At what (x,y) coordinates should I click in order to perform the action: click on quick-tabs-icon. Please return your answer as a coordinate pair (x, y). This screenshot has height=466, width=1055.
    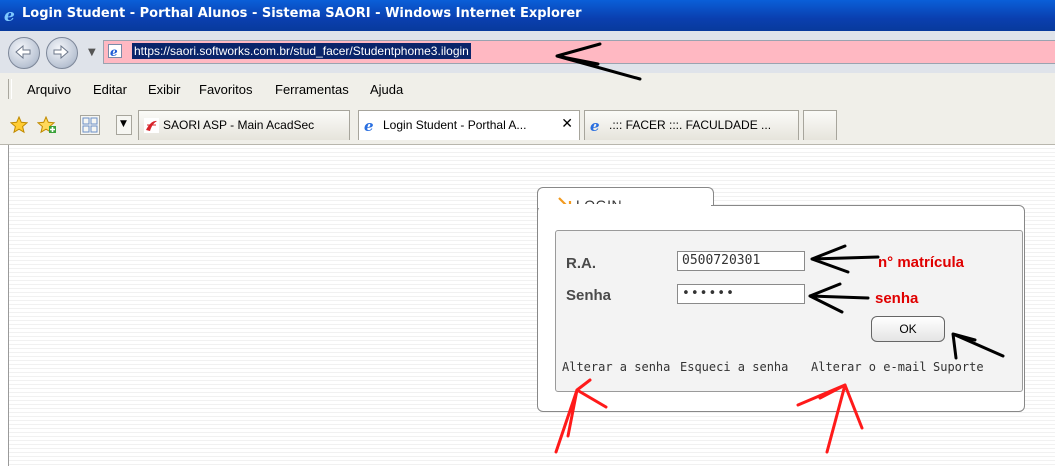
    Looking at the image, I should click on (90, 125).